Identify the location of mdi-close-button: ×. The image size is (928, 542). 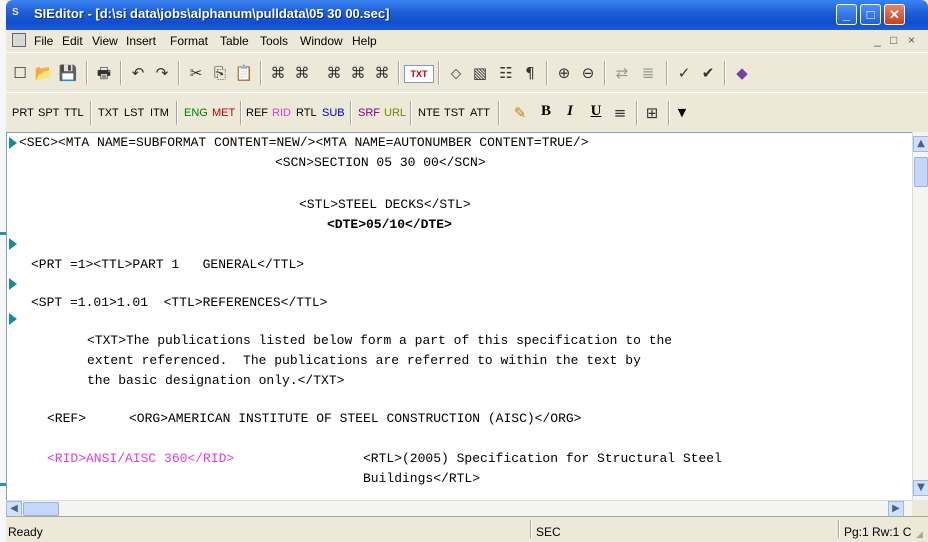
(911, 40).